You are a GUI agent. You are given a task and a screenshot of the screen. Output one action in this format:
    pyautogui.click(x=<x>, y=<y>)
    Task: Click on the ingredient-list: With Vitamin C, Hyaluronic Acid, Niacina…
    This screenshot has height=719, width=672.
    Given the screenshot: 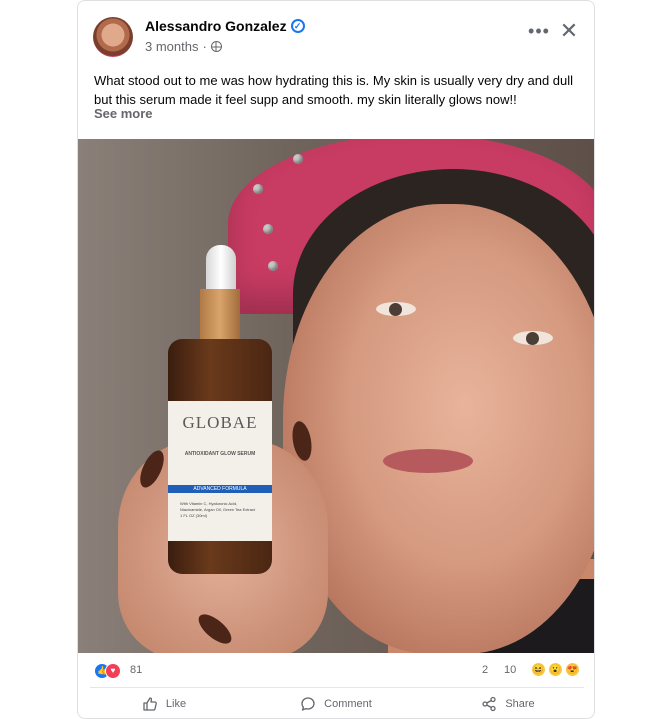 What is the action you would take?
    pyautogui.click(x=220, y=510)
    